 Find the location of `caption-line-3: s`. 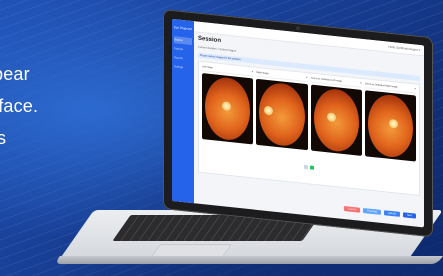

caption-line-3: s is located at coordinates (3, 138).